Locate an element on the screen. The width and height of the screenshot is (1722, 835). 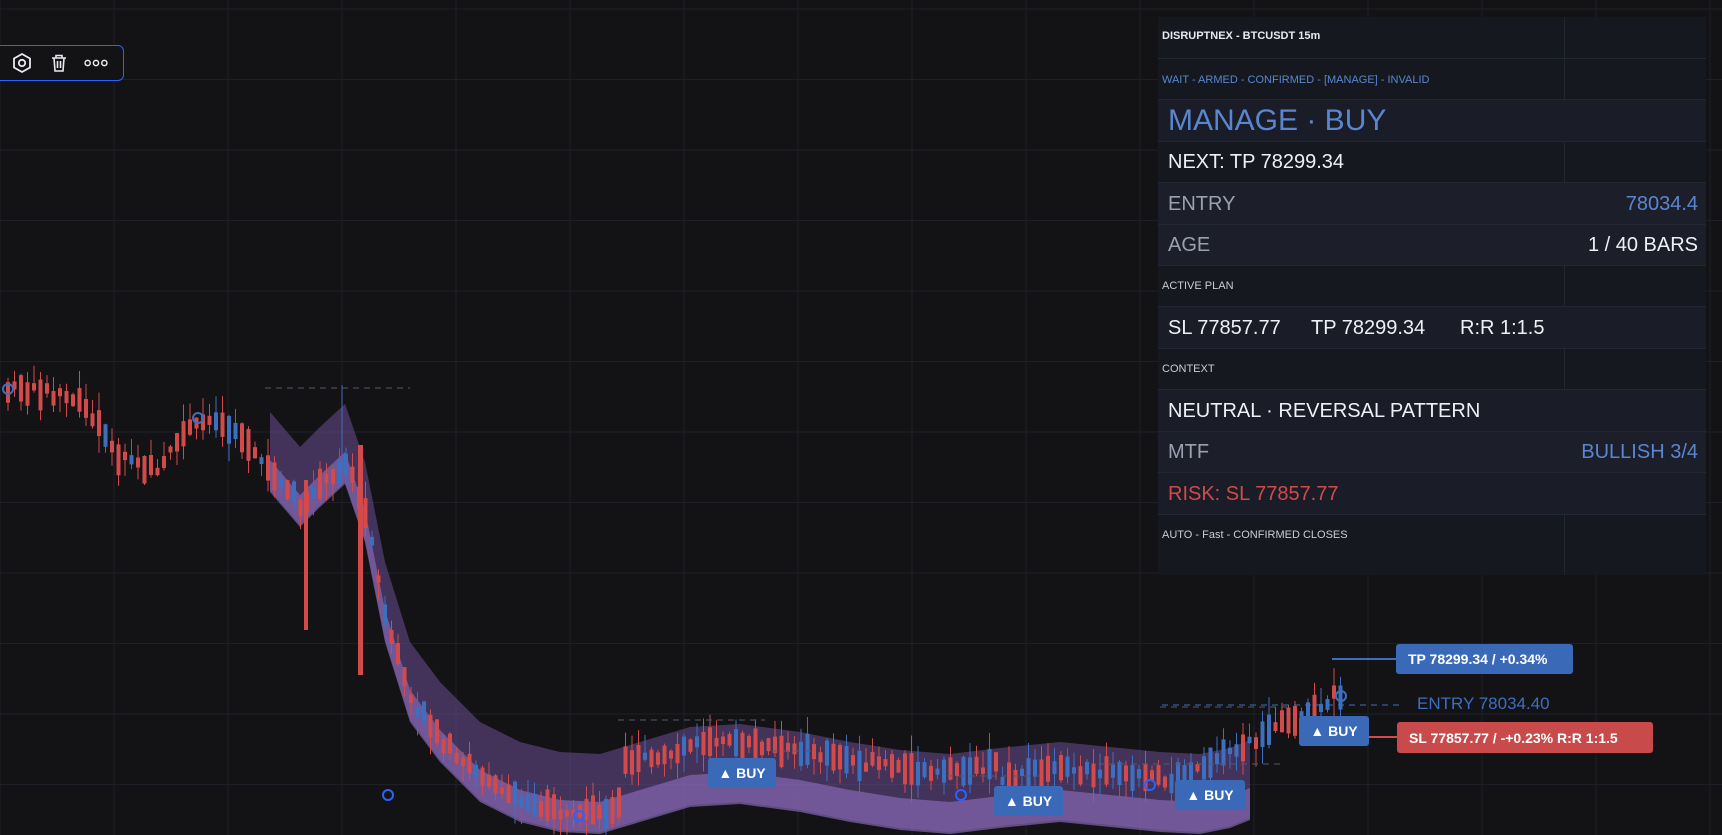
panel-header: DISRUPTNEX - BTCUSDT 15m is located at coordinates (1241, 36).